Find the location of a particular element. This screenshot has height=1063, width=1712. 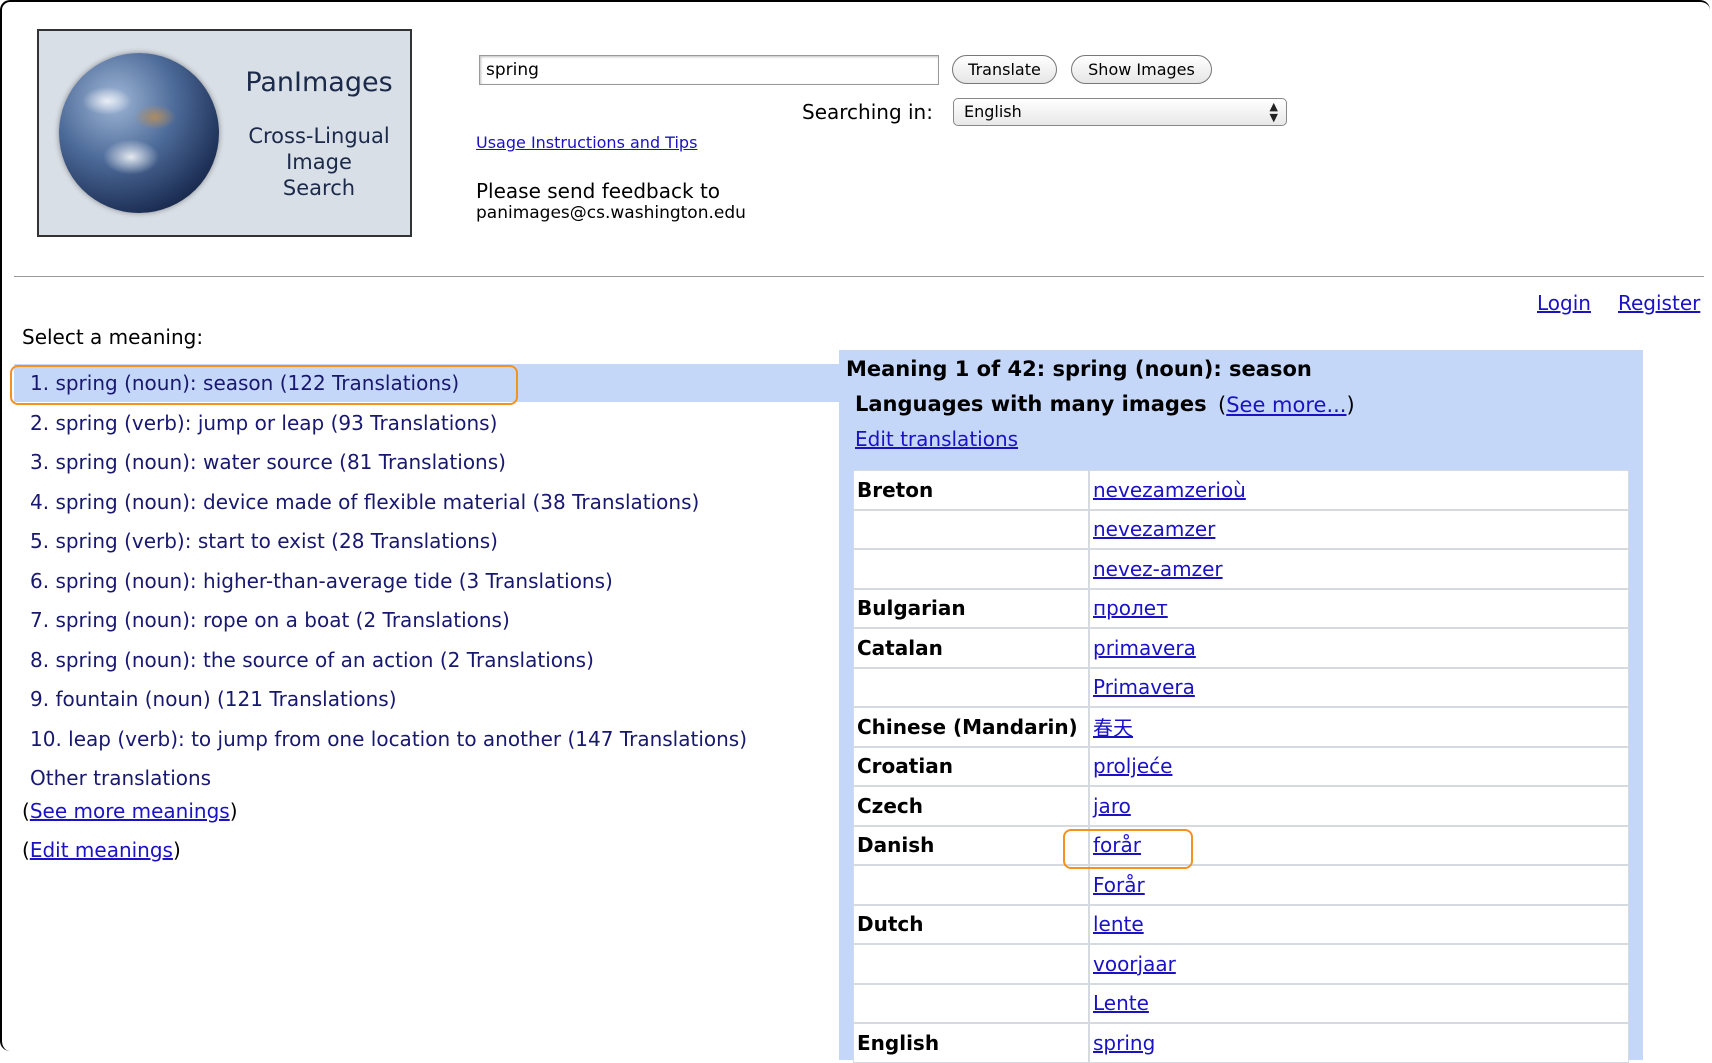

translation-cell: voorjaar is located at coordinates (1359, 964).